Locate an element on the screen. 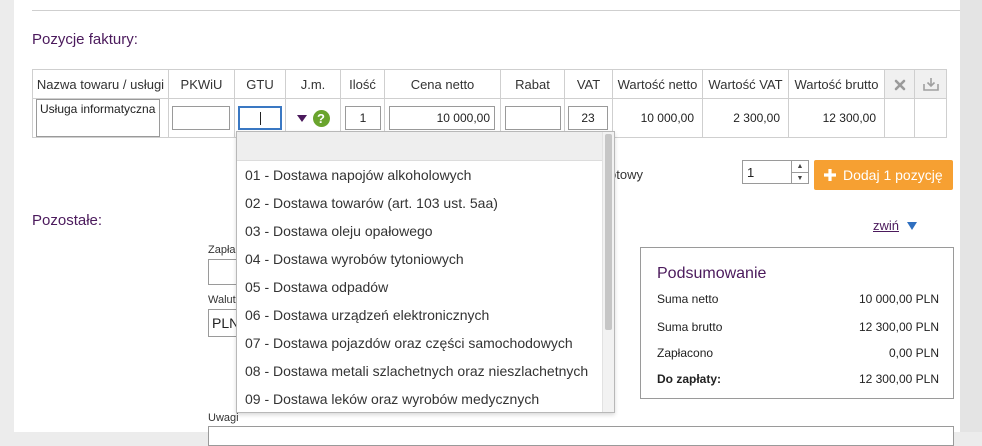  gtu-option-06: 06 - Dostawa urządzeń elektronicznych is located at coordinates (425, 315).